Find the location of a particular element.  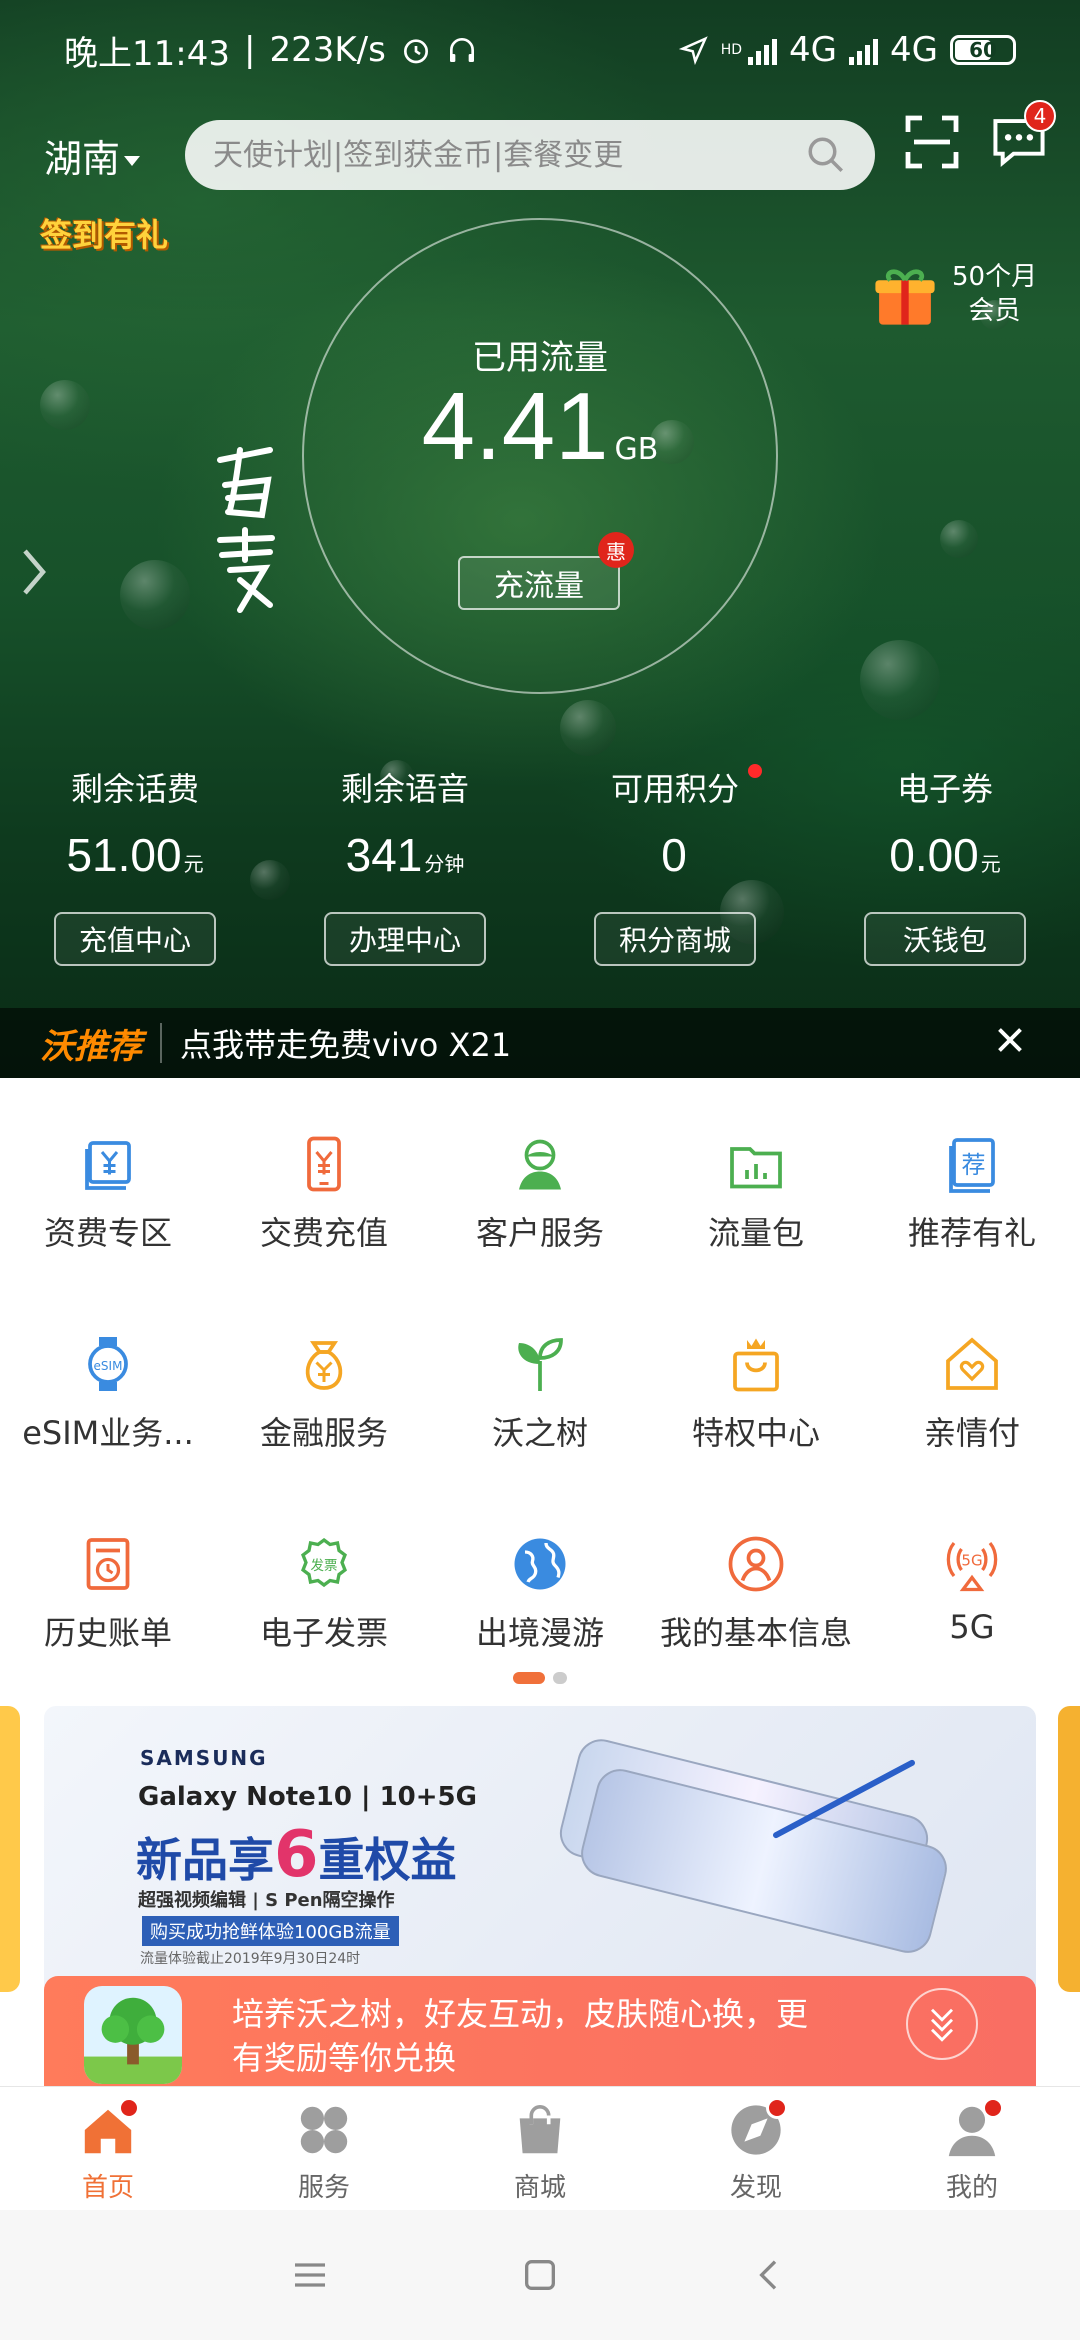

top-bar: 湖南 4 is located at coordinates (540, 155).